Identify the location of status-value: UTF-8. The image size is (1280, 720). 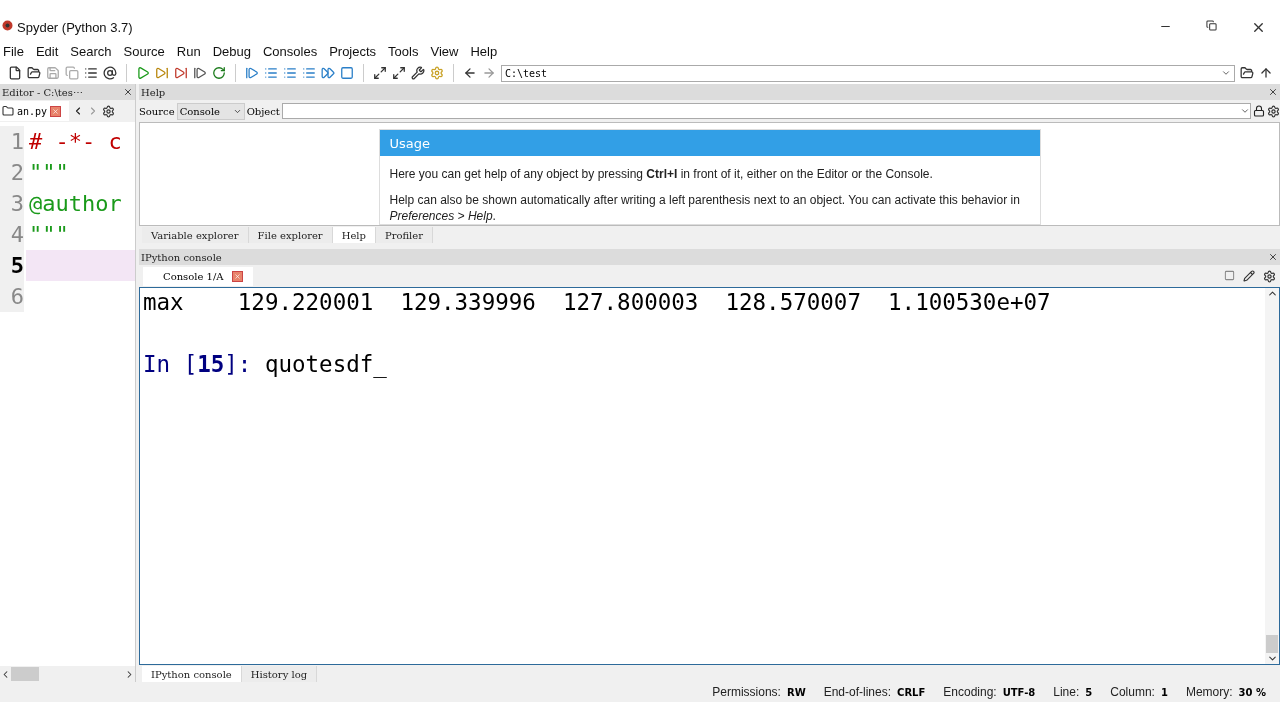
(1019, 692).